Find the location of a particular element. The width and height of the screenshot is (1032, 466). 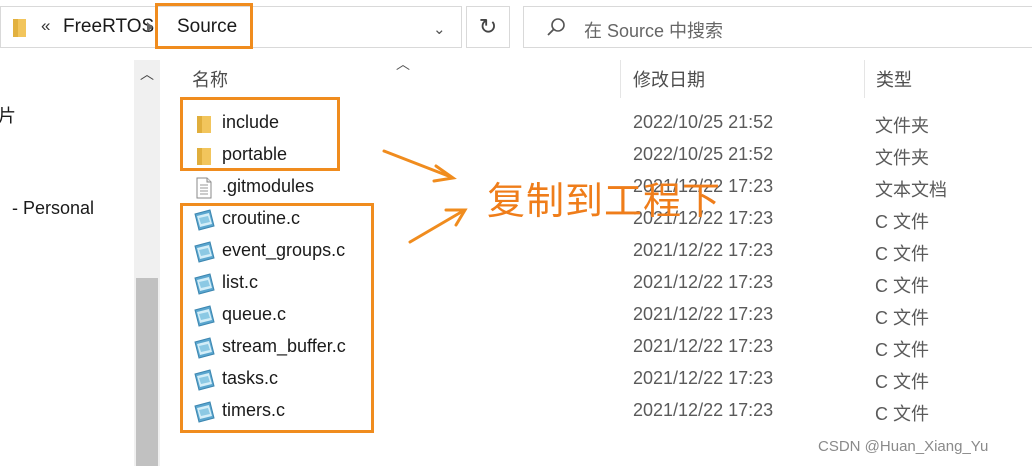

annotation-arrows is located at coordinates (425, 196).